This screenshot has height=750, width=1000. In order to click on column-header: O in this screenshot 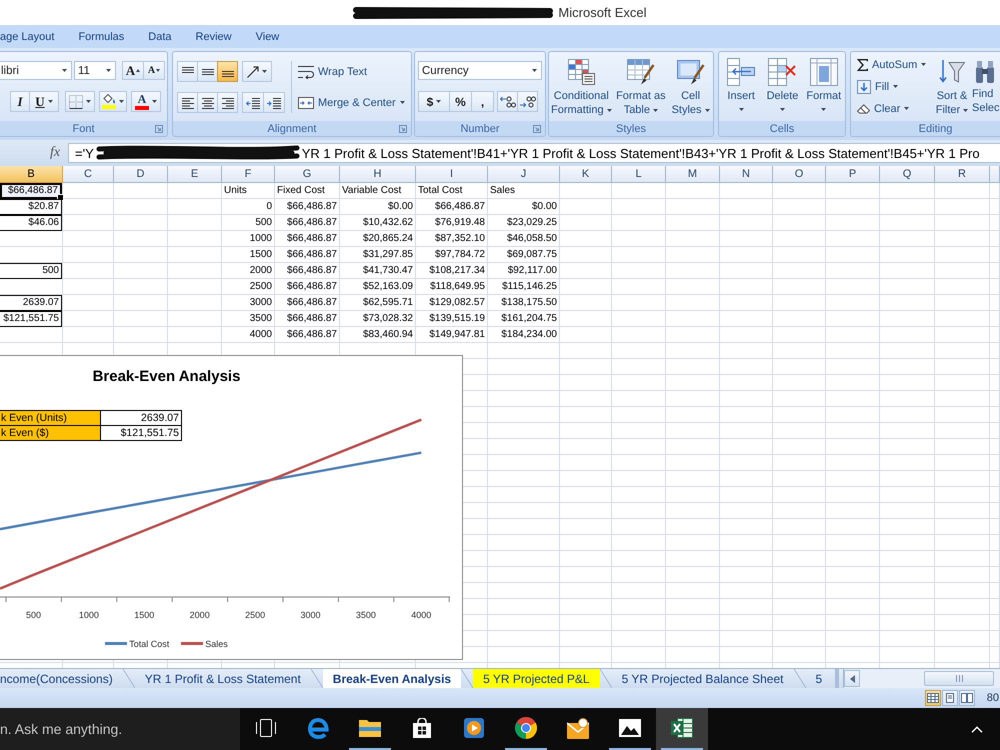, I will do `click(799, 174)`.